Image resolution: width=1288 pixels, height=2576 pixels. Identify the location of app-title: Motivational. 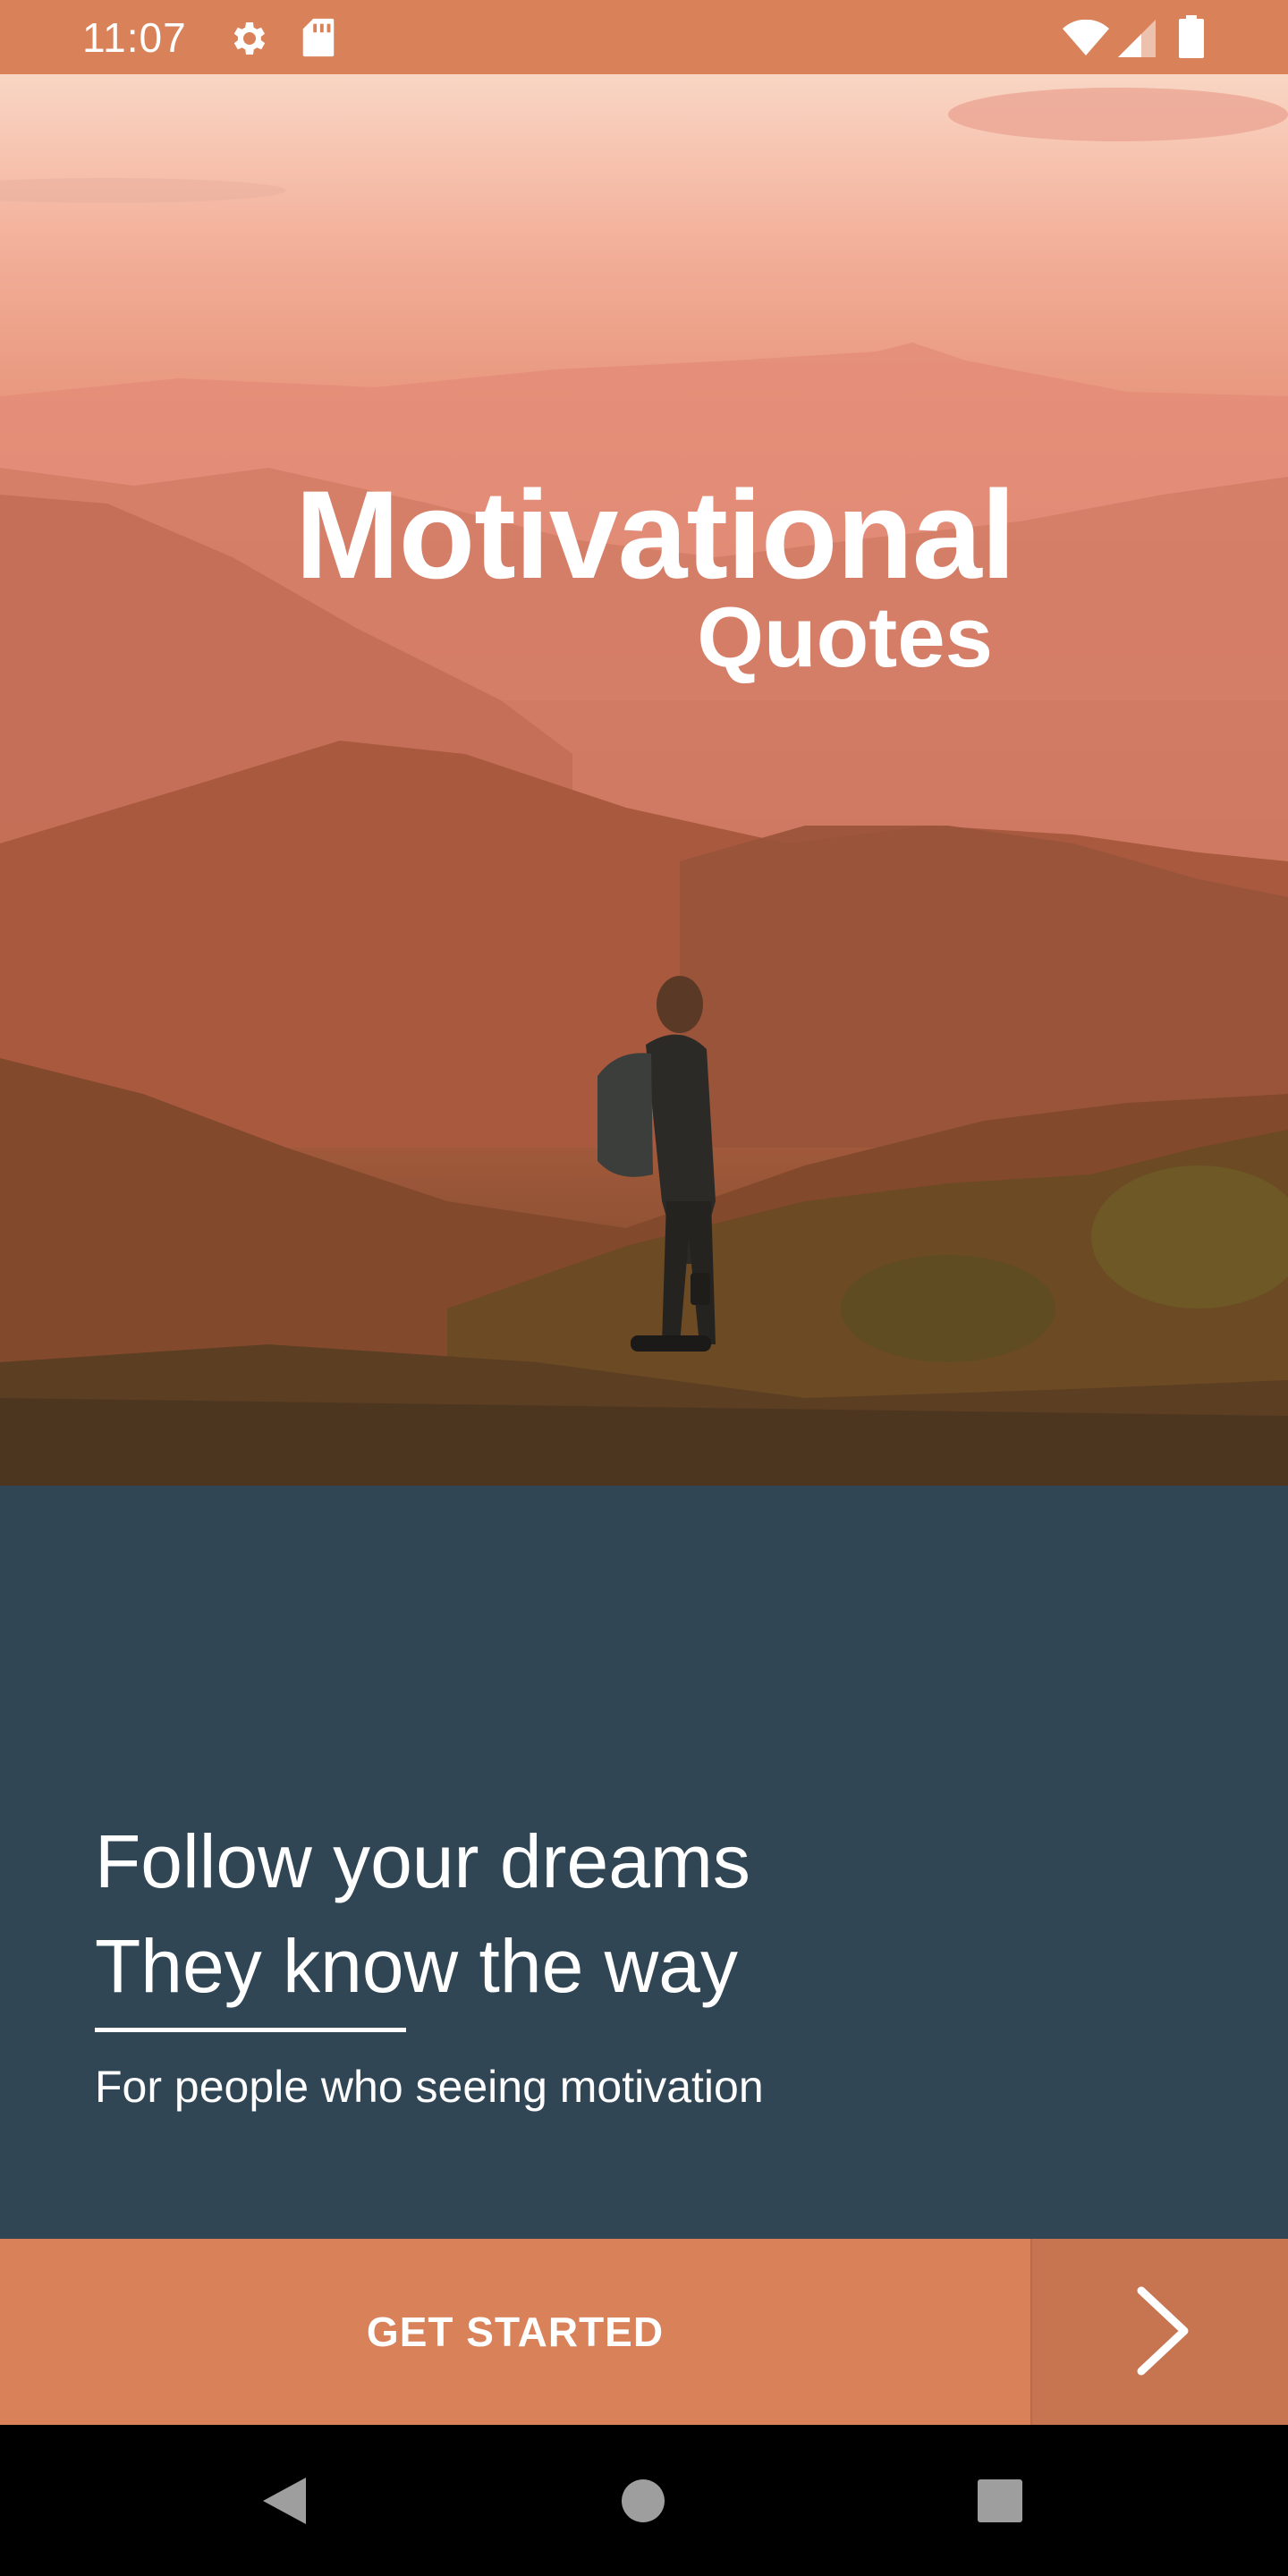
(655, 534).